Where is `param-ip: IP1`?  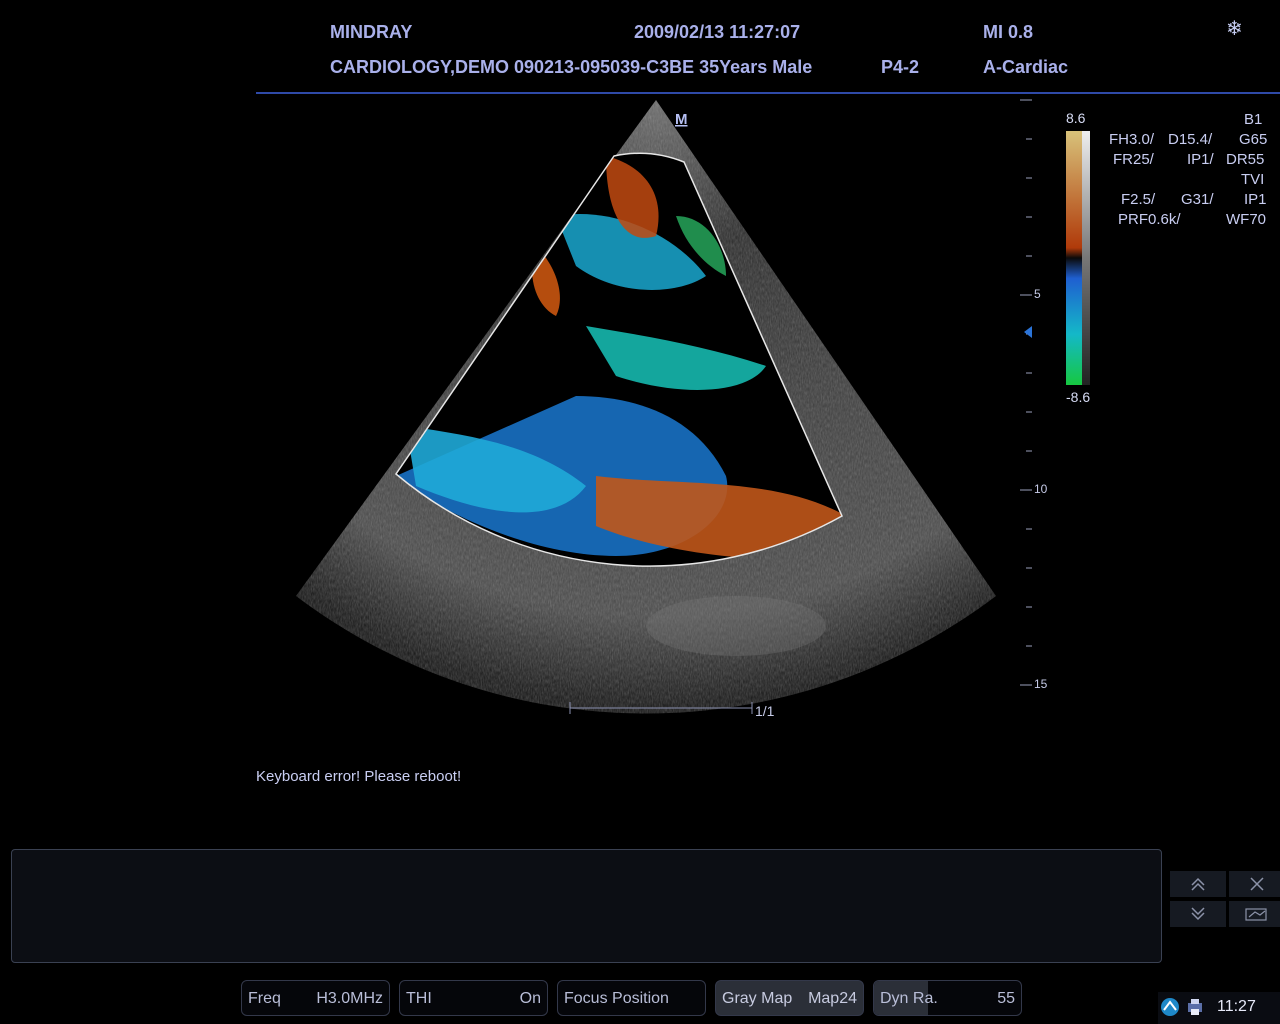 param-ip: IP1 is located at coordinates (1255, 199).